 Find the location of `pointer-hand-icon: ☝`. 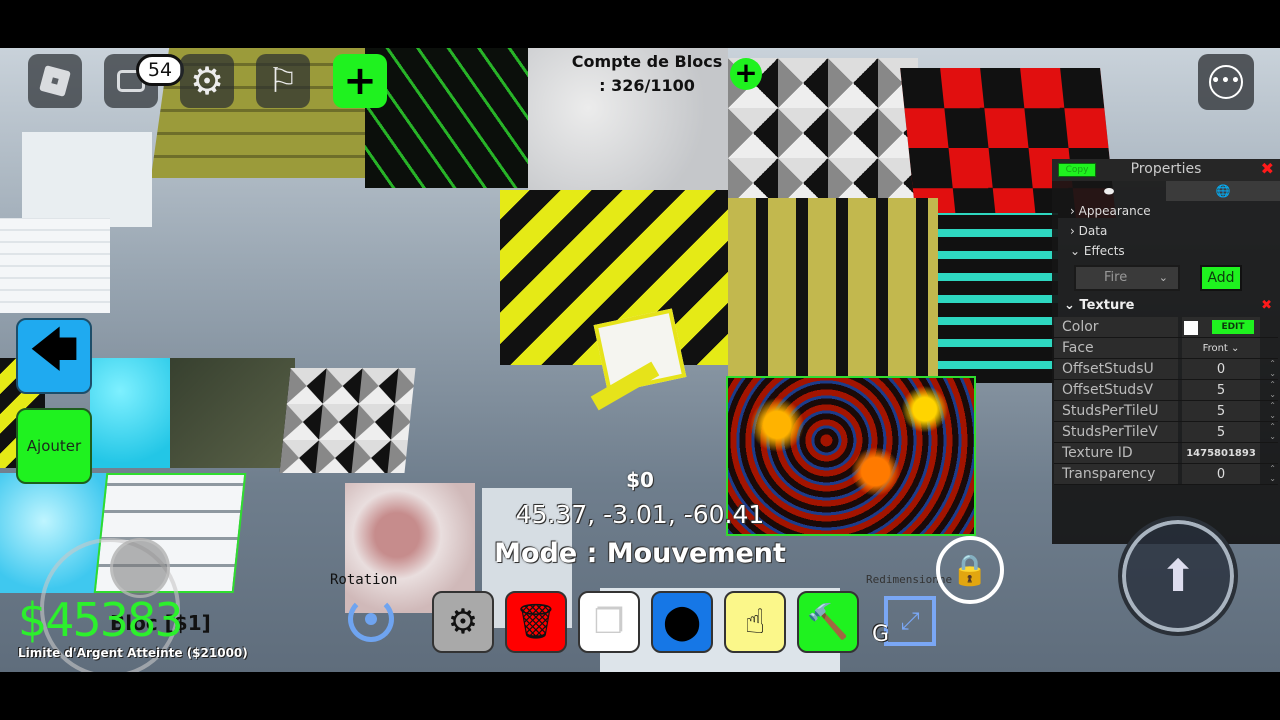

pointer-hand-icon: ☝ is located at coordinates (755, 622).